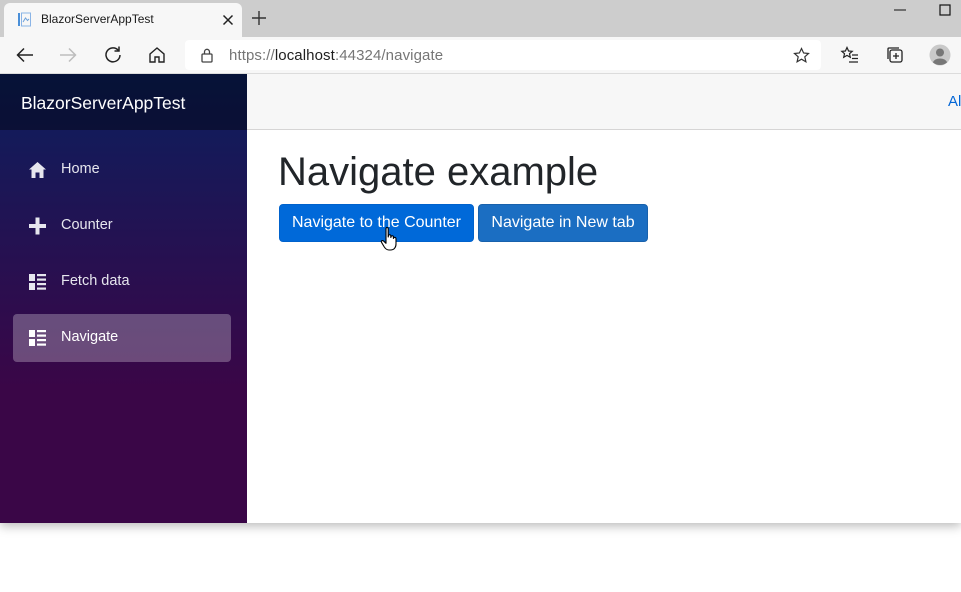 The image size is (961, 592). What do you see at coordinates (122, 170) in the screenshot?
I see `sidebar-item-home: Home` at bounding box center [122, 170].